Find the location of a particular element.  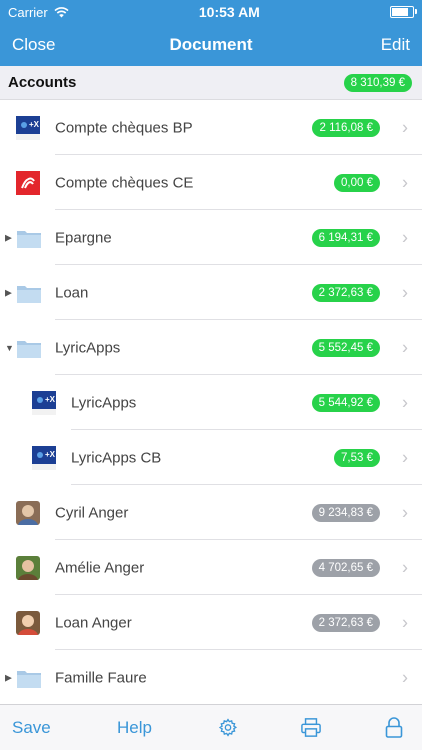

navigation-bar: Close Document Edit is located at coordinates (211, 45).